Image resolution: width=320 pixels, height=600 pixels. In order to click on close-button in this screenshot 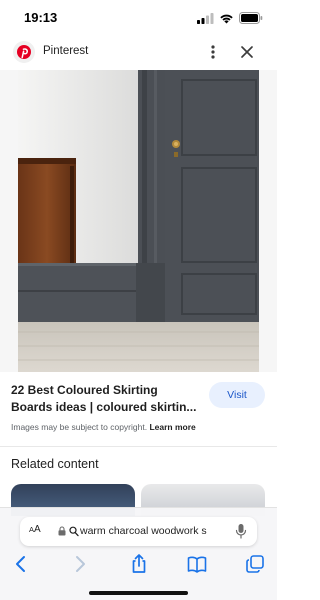, I will do `click(247, 52)`.